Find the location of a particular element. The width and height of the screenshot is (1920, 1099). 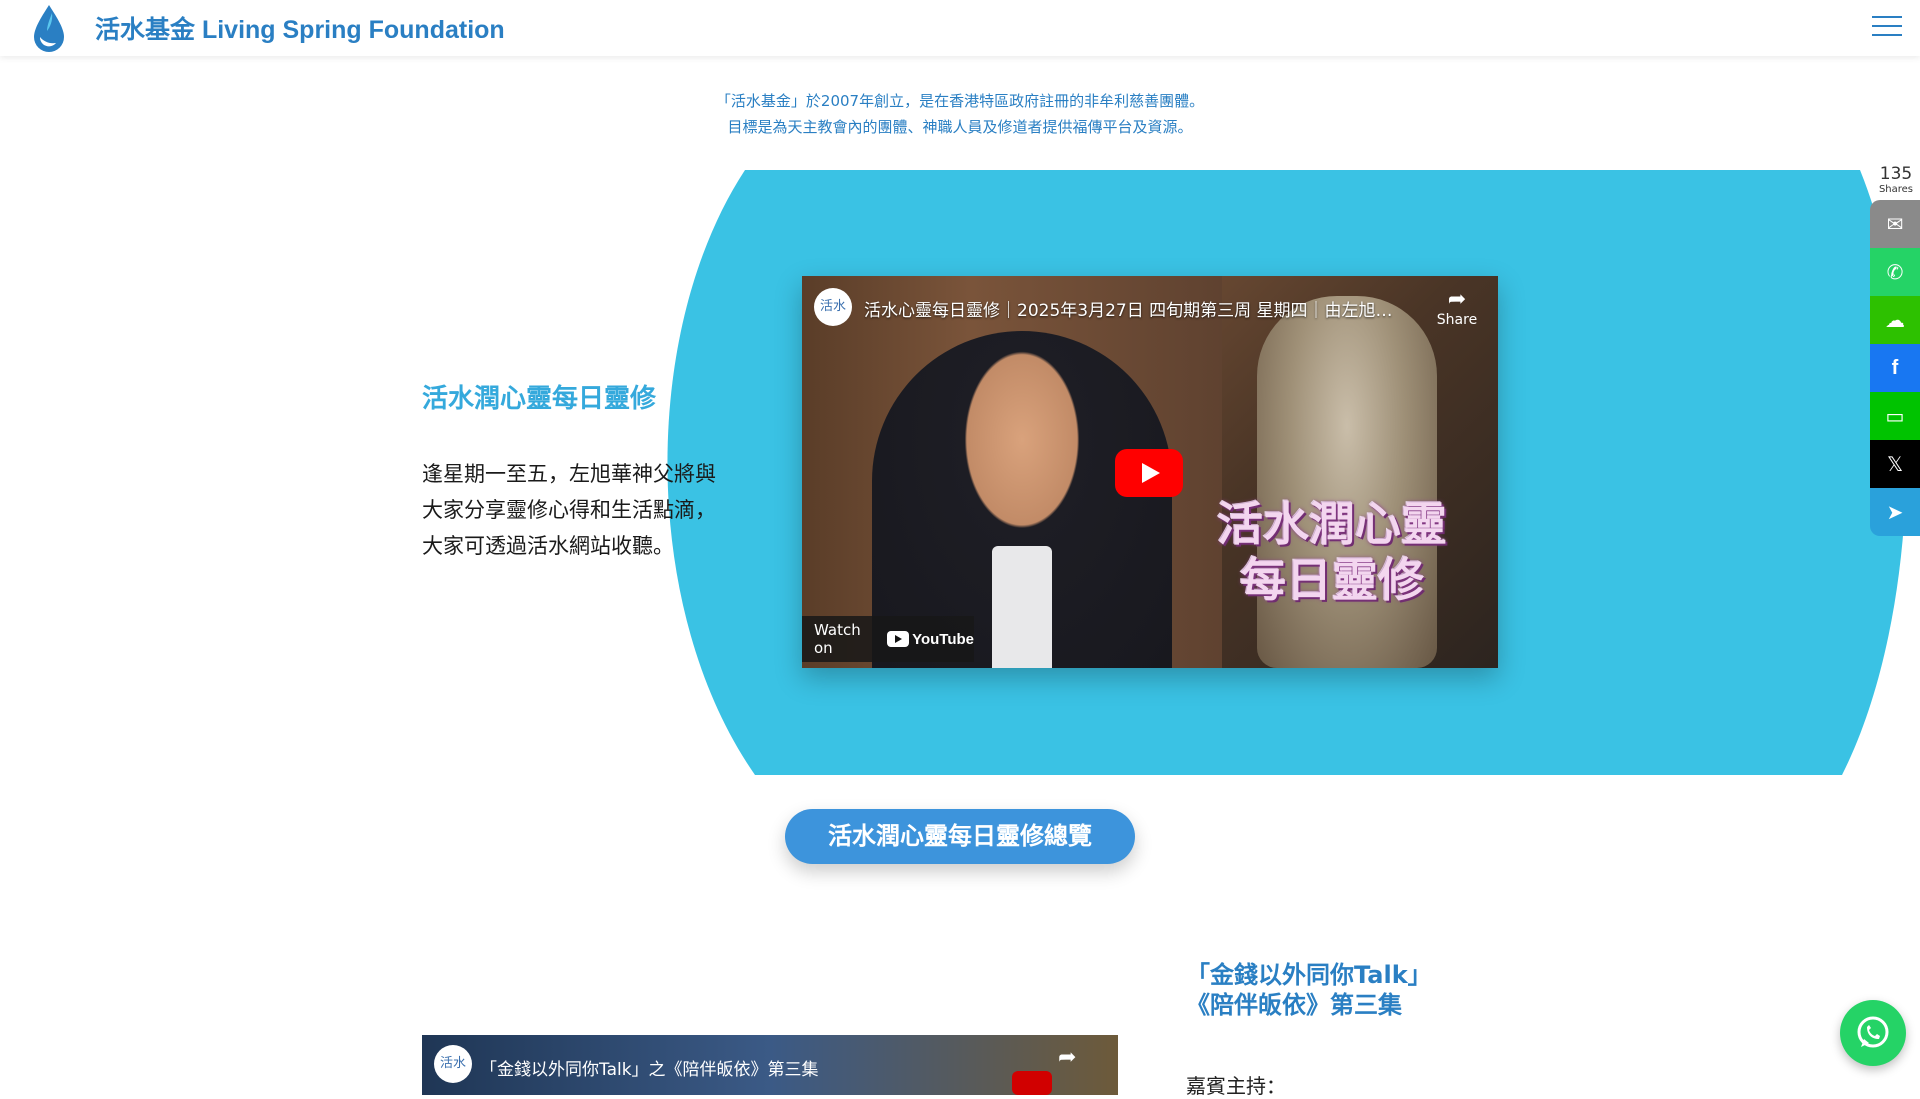

title-line: 「金錢以外同你Talk」 is located at coordinates (1309, 975).